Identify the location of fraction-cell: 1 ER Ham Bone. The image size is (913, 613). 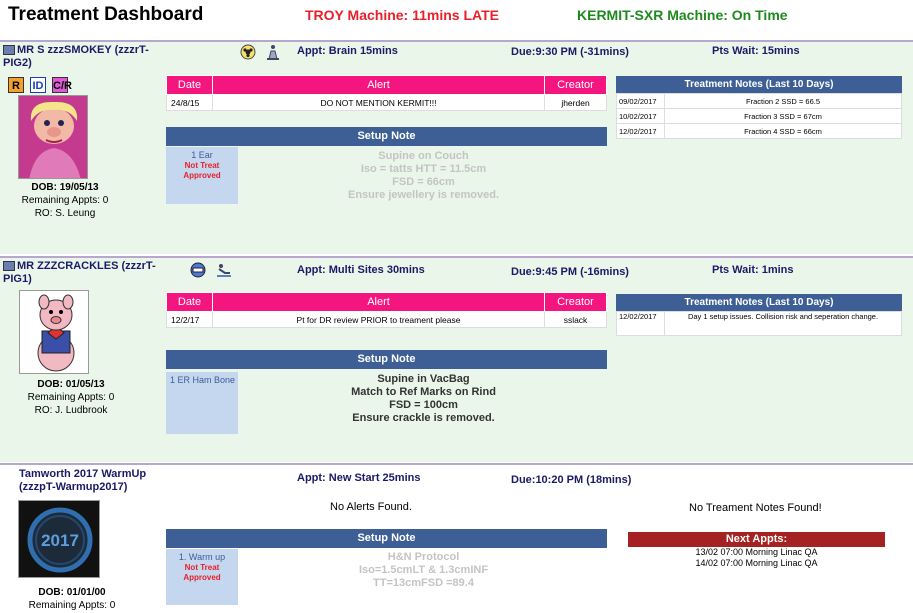
(202, 403).